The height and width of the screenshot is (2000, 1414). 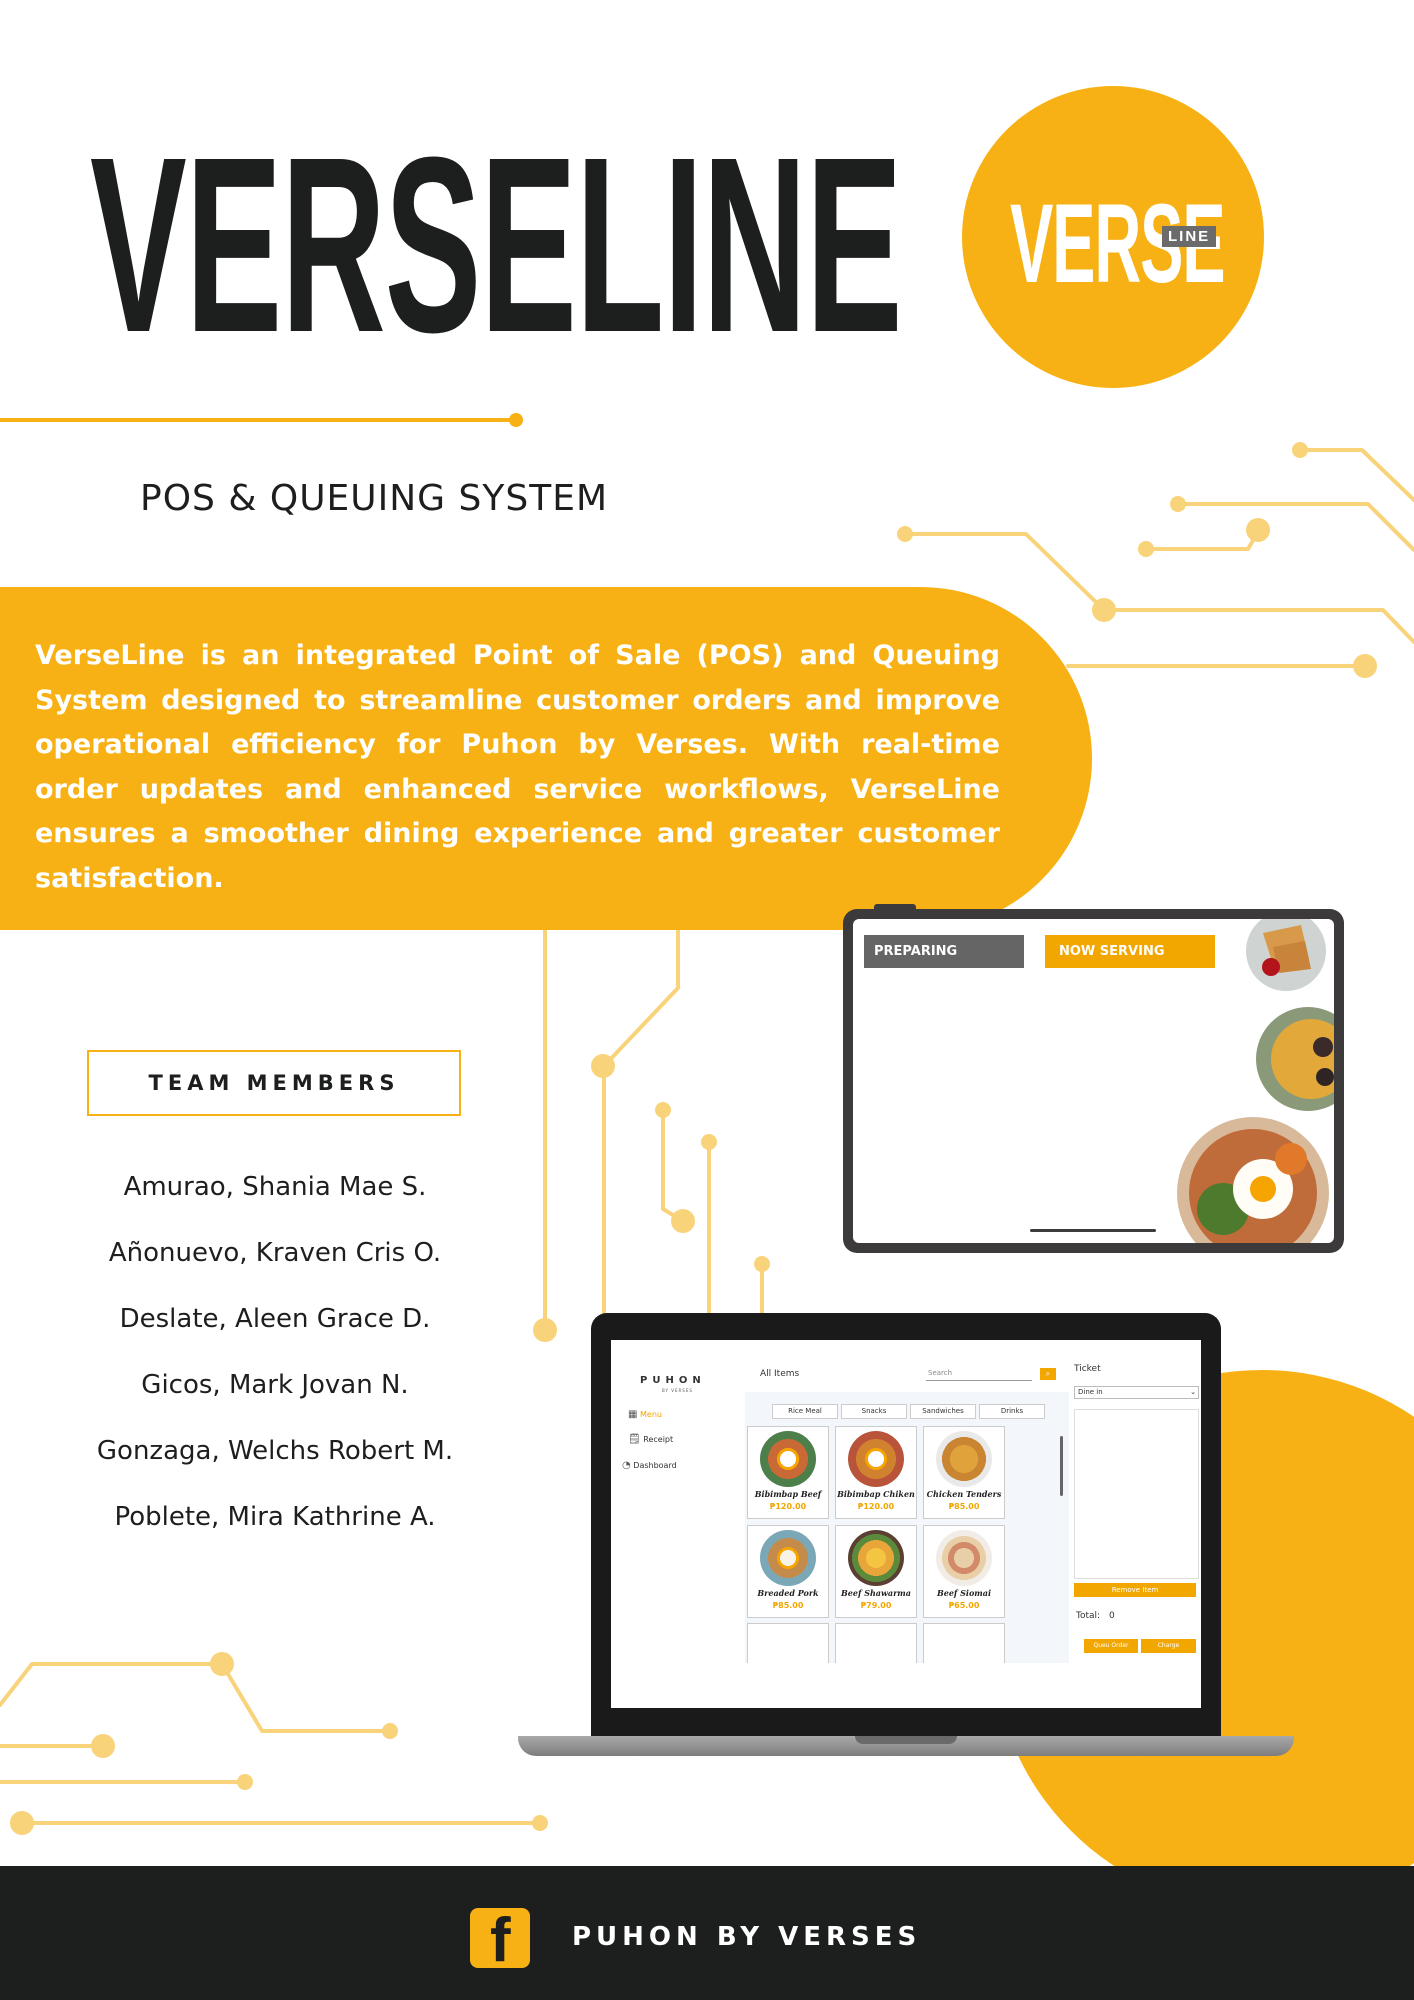 I want to click on team-member: Deslate, Aleen Grace D., so click(x=275, y=1319).